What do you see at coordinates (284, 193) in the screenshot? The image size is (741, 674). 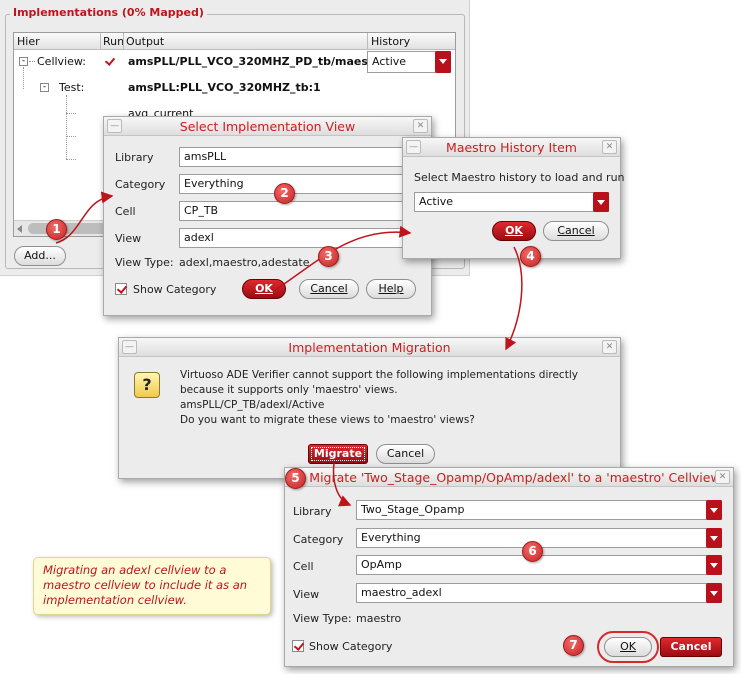 I see `step-badge-2: 2` at bounding box center [284, 193].